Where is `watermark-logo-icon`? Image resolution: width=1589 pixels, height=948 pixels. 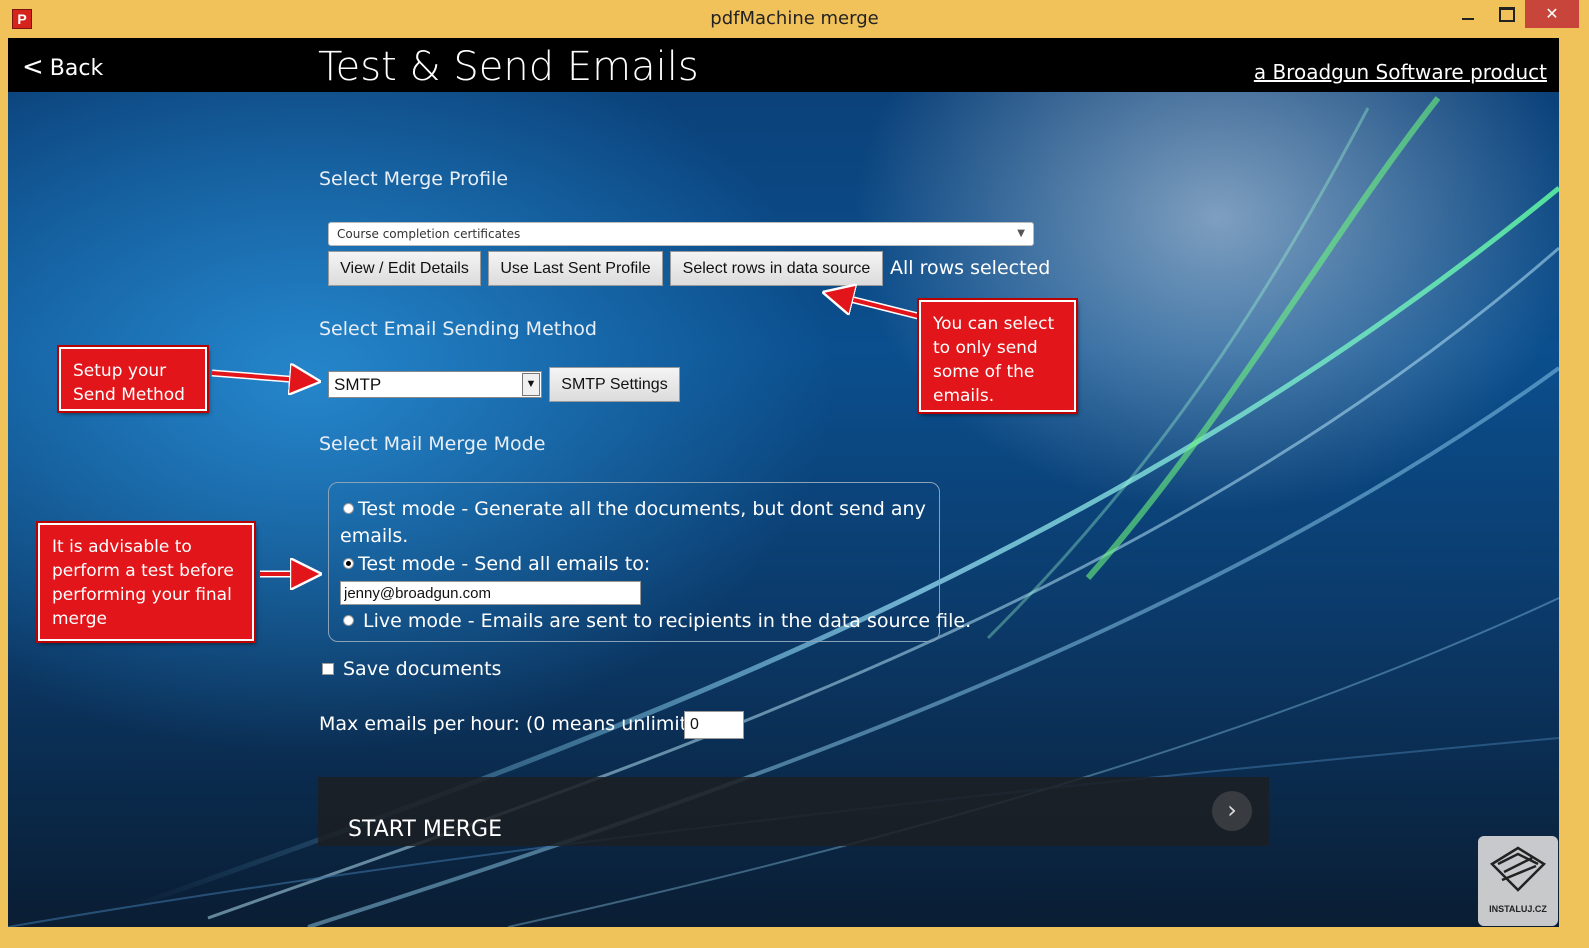
watermark-logo-icon is located at coordinates (1518, 869).